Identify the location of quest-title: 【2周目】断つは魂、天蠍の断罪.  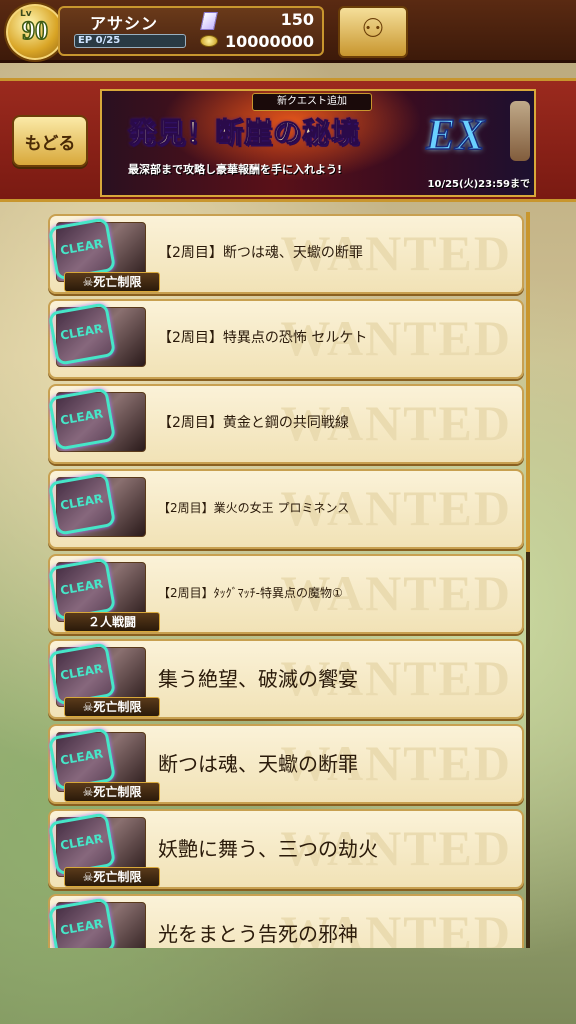
(260, 253).